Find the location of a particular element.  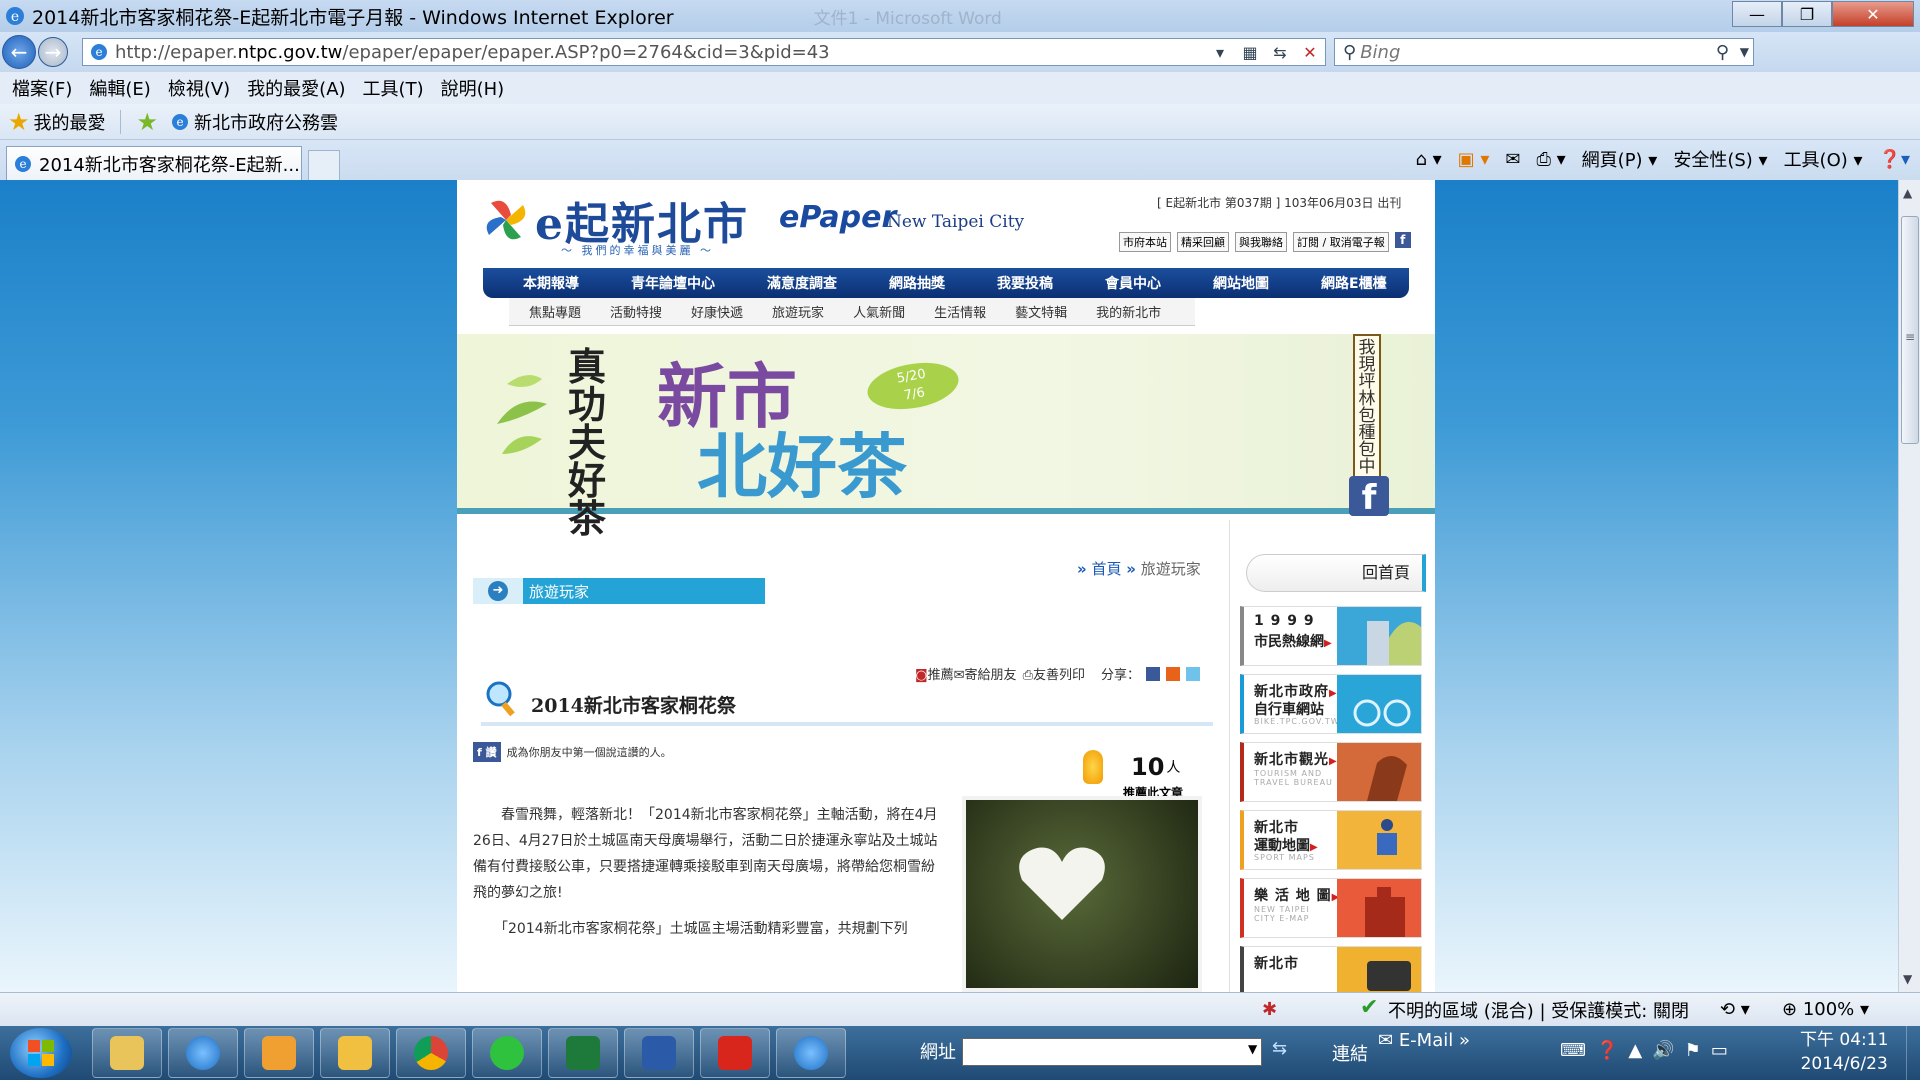

scroll-up-icon: ▲ is located at coordinates (1907, 193).